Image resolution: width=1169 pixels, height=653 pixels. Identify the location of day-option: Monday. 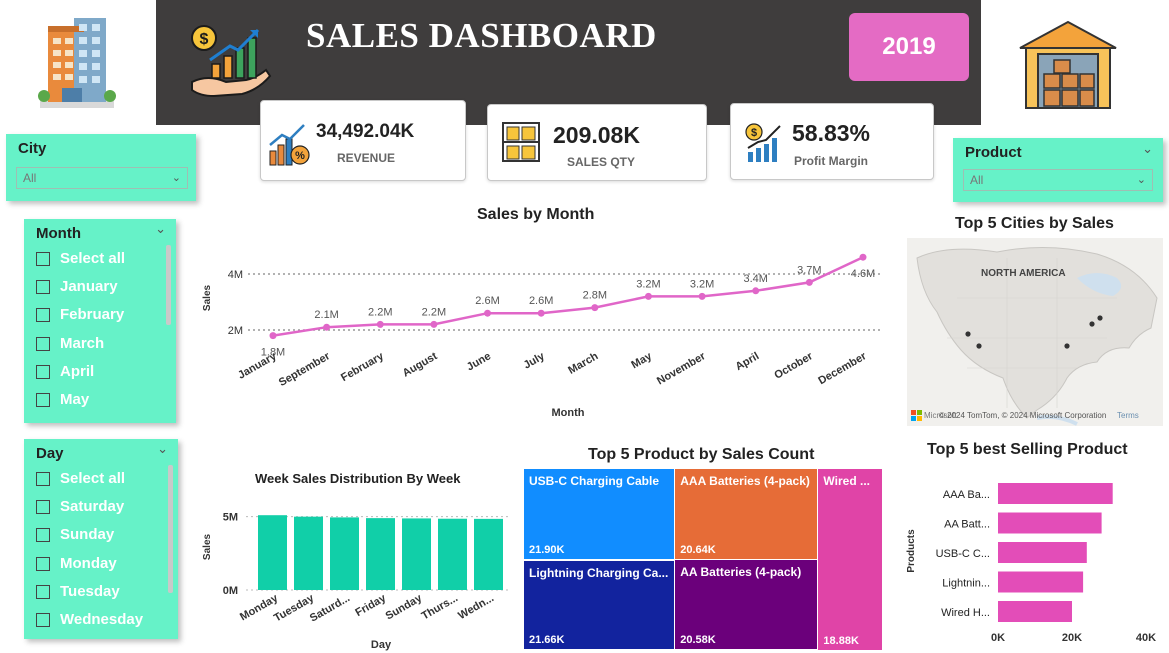
(76, 563).